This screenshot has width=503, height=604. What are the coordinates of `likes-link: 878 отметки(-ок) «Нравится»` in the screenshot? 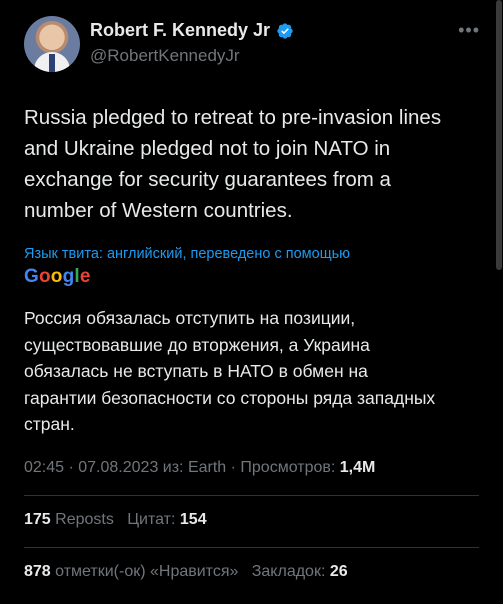 It's located at (131, 571).